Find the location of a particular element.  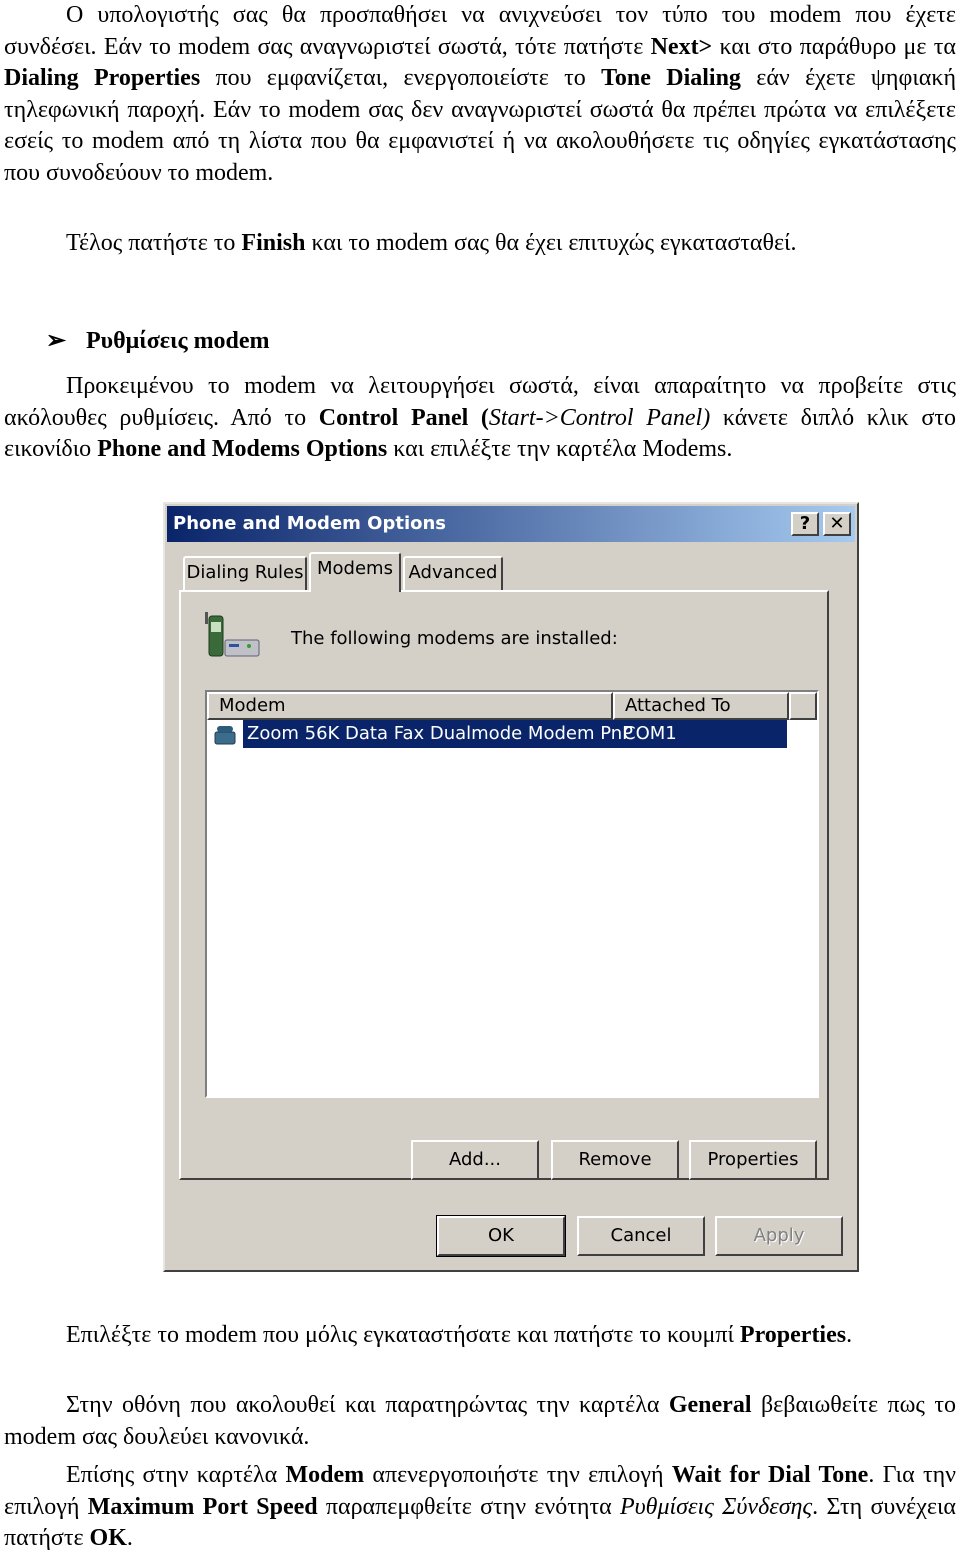

phone-modem-icon is located at coordinates (232, 634).